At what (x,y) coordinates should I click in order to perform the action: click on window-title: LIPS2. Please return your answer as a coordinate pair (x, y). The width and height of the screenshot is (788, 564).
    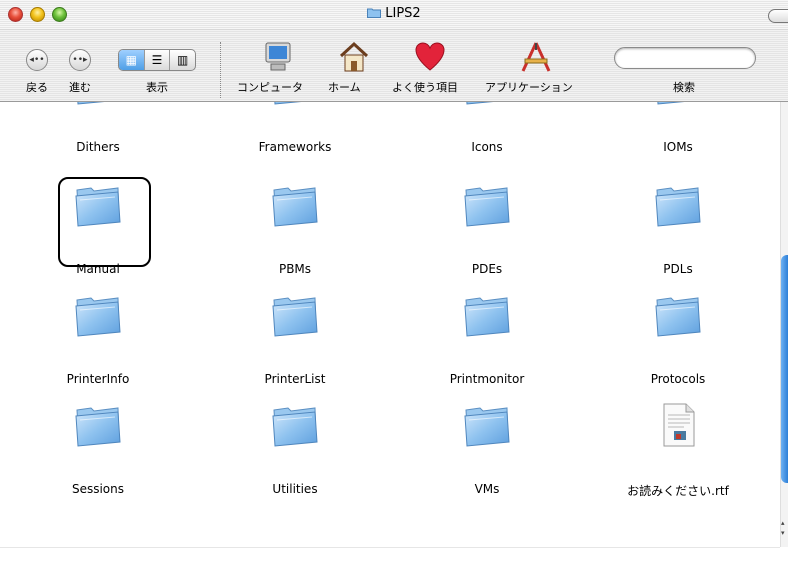
    Looking at the image, I should click on (403, 13).